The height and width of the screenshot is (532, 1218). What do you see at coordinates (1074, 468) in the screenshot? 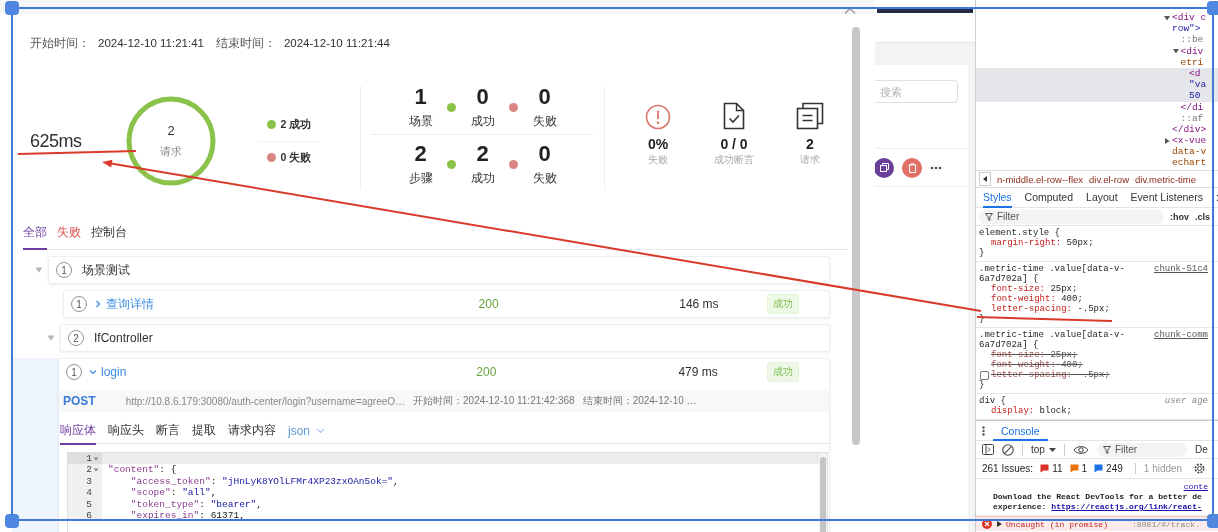
I see `warning-icon` at bounding box center [1074, 468].